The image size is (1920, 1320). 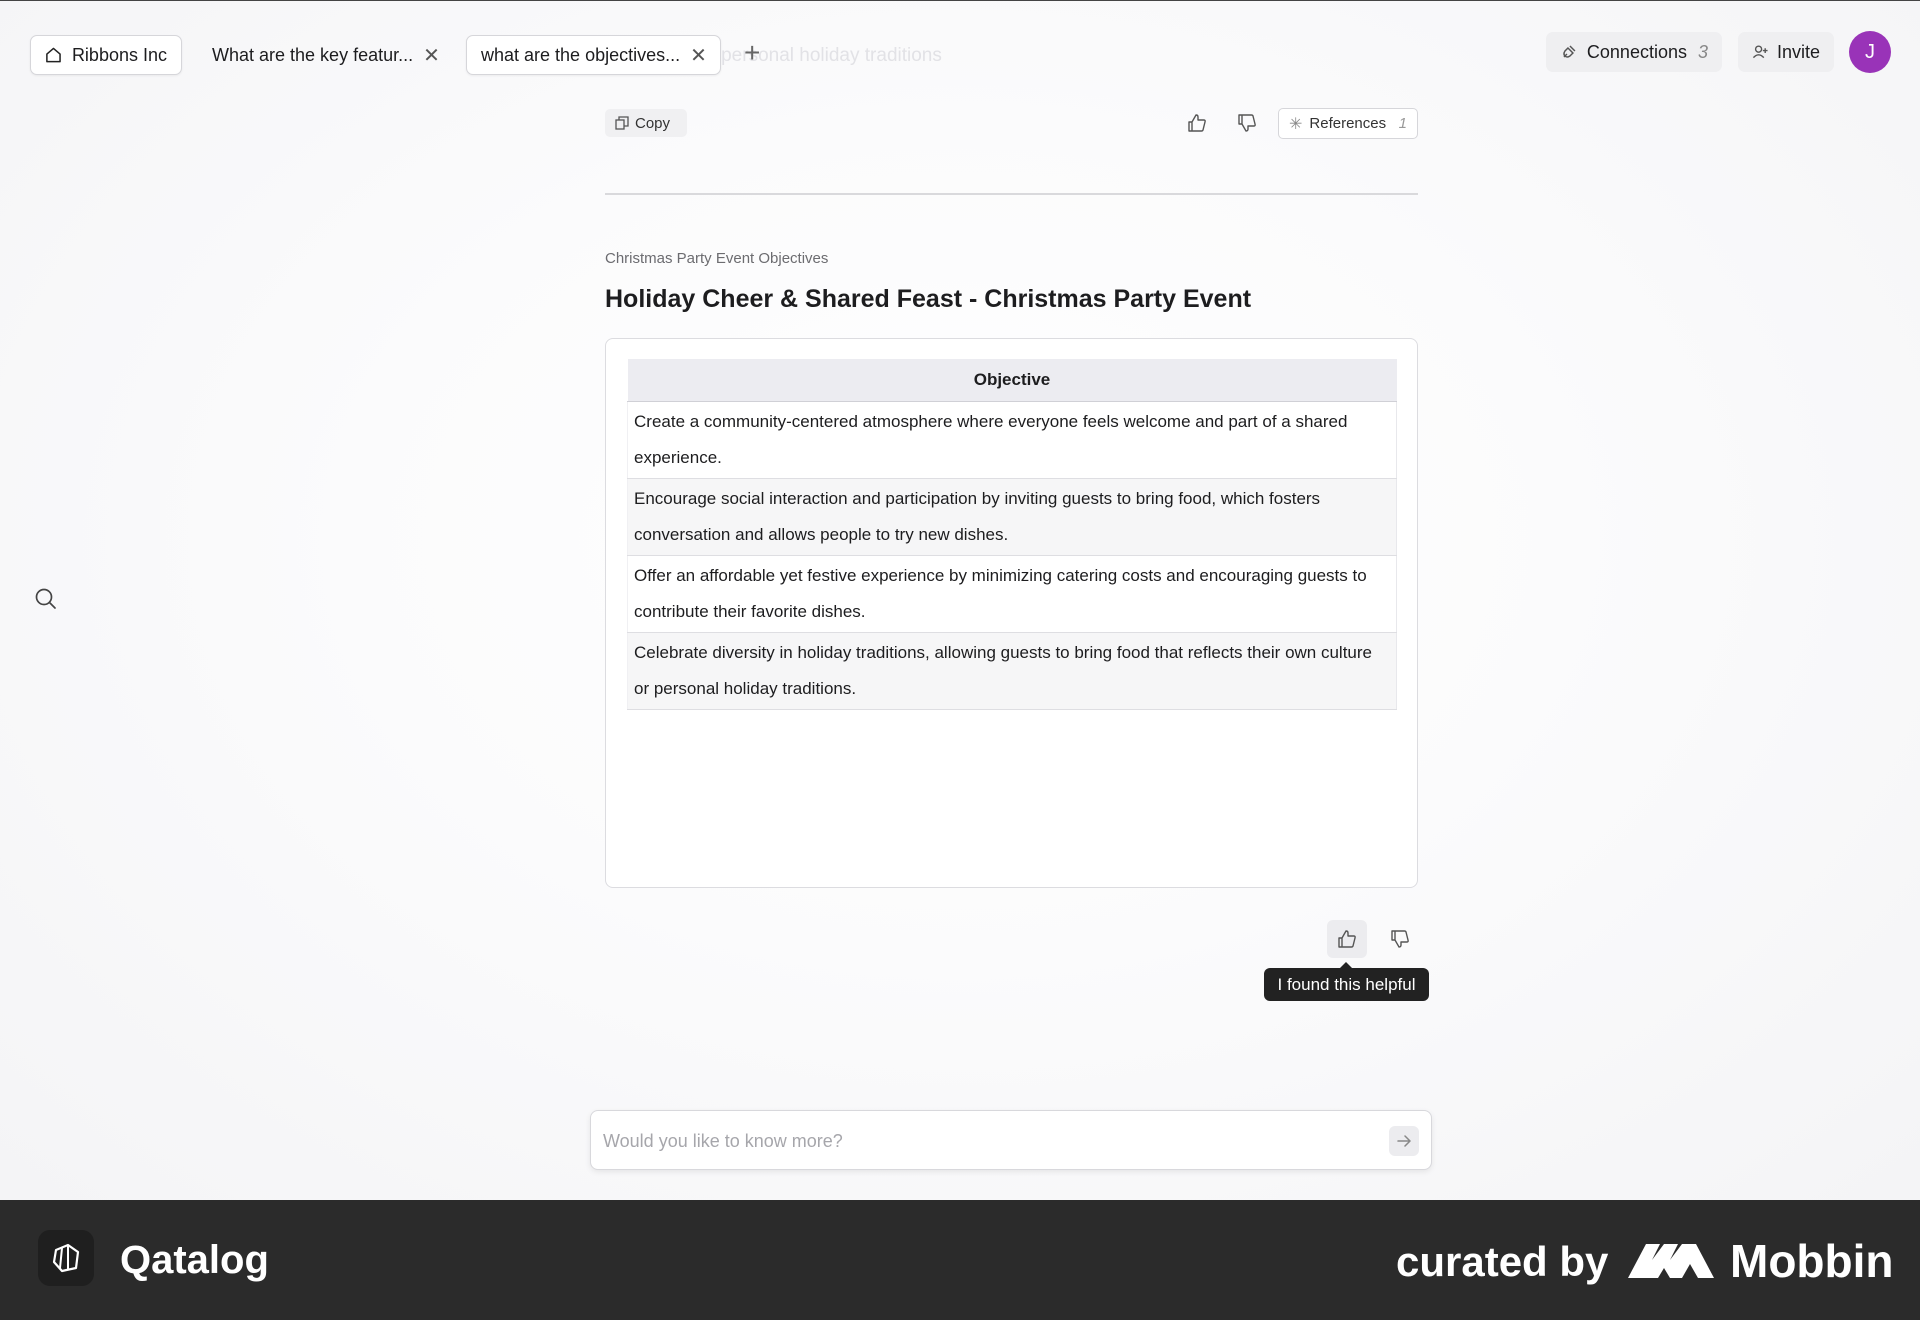 I want to click on invite-button: Invite, so click(x=1786, y=52).